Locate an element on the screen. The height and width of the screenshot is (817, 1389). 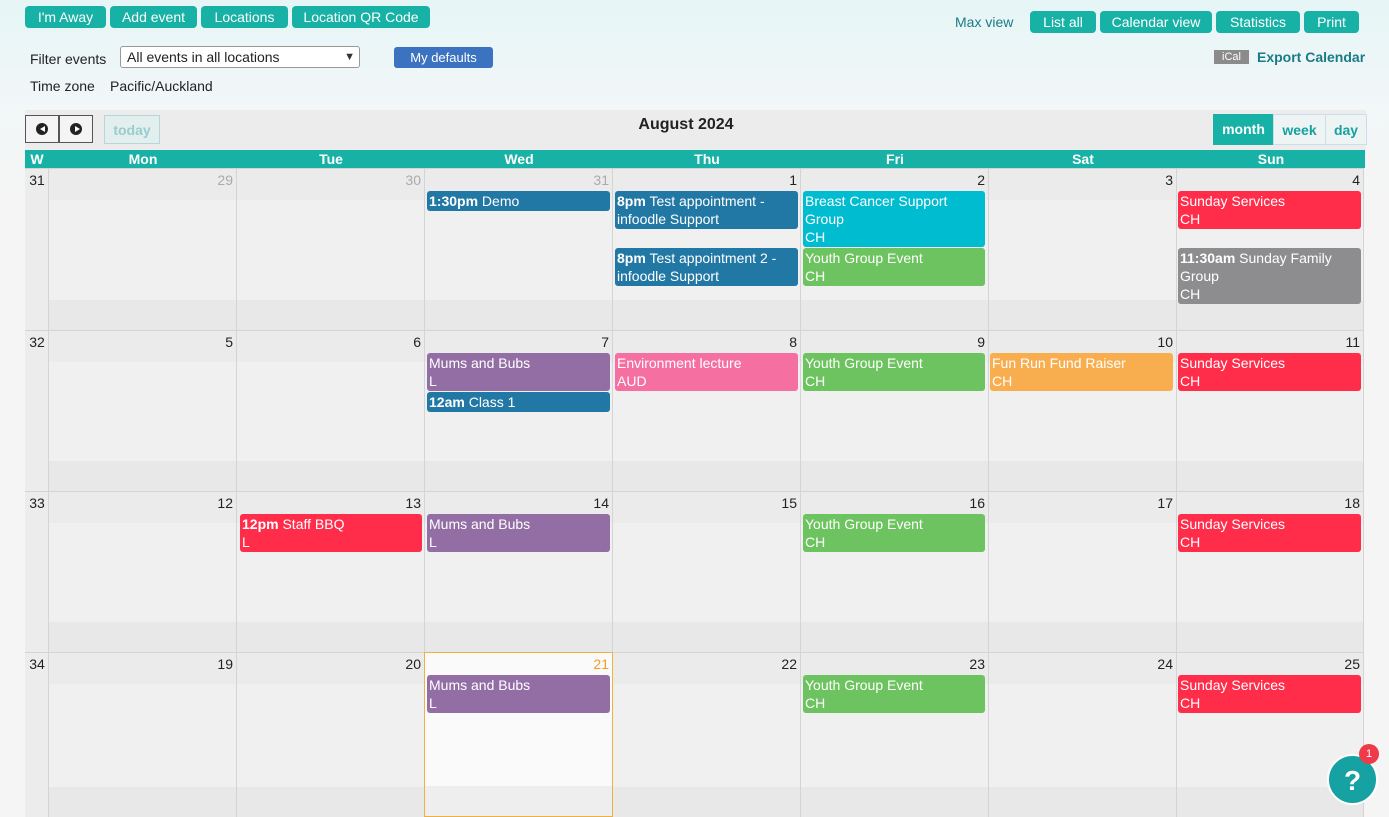
day-cell: 20 is located at coordinates (331, 734).